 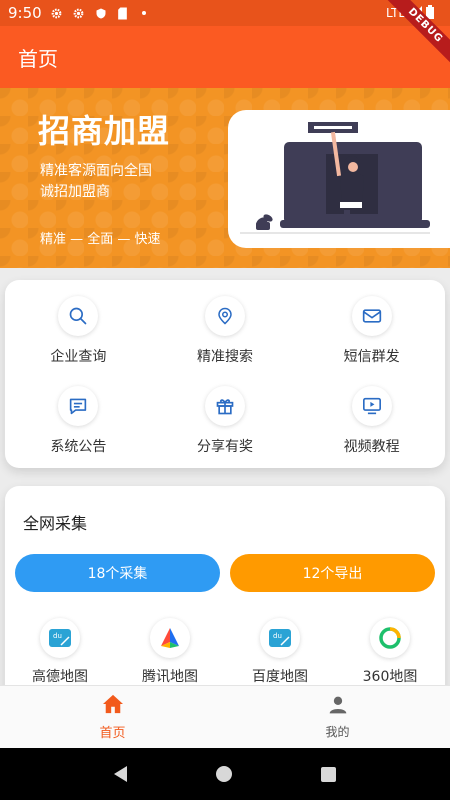 What do you see at coordinates (371, 447) in the screenshot?
I see `action-label: 视频教程` at bounding box center [371, 447].